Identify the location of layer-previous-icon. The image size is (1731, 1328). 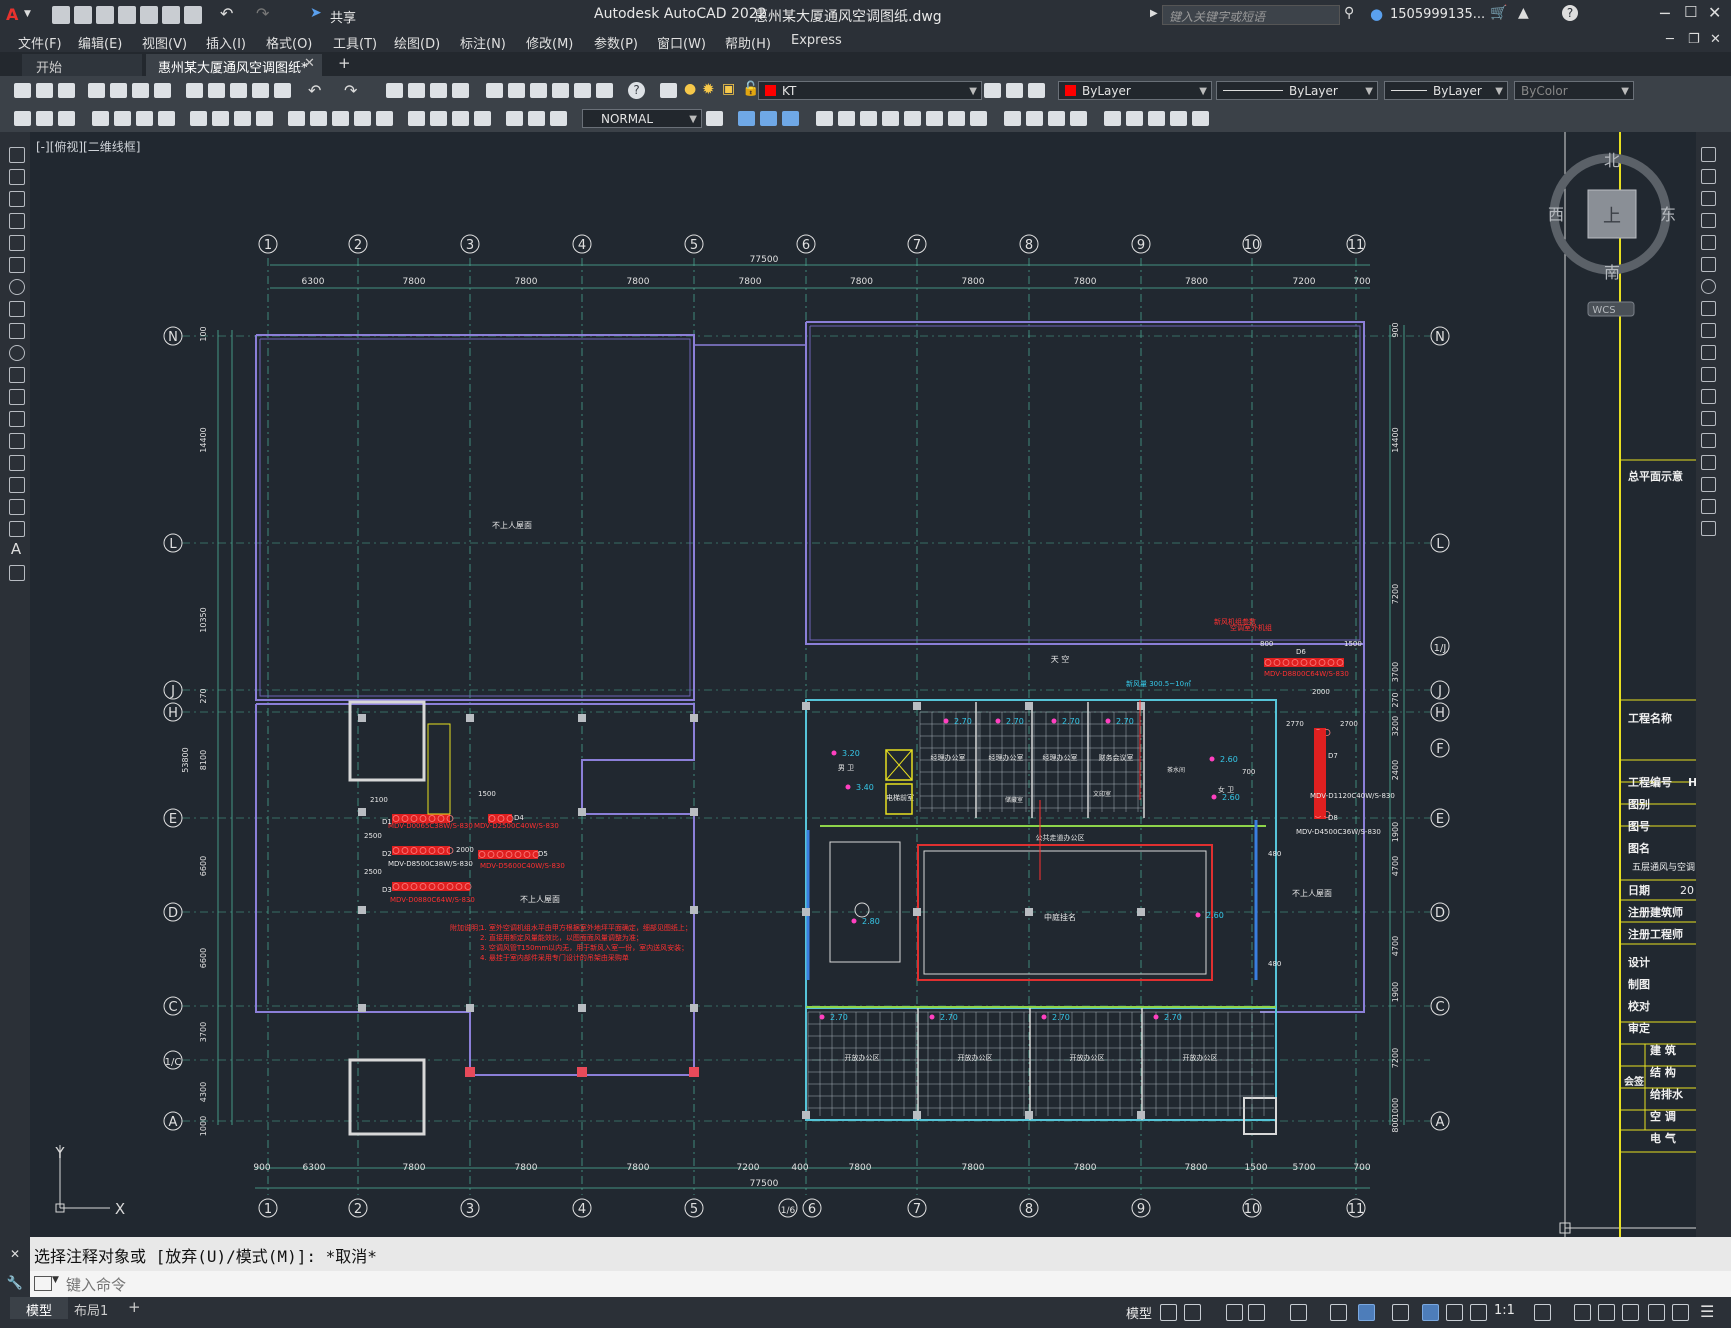
(1014, 90).